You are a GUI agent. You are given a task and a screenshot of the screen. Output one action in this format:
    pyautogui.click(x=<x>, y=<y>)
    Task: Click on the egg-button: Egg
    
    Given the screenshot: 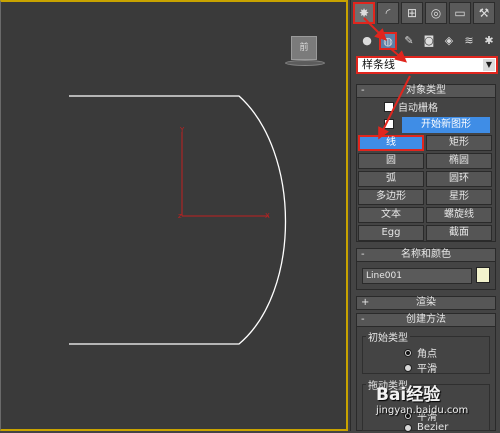 What is the action you would take?
    pyautogui.click(x=391, y=233)
    